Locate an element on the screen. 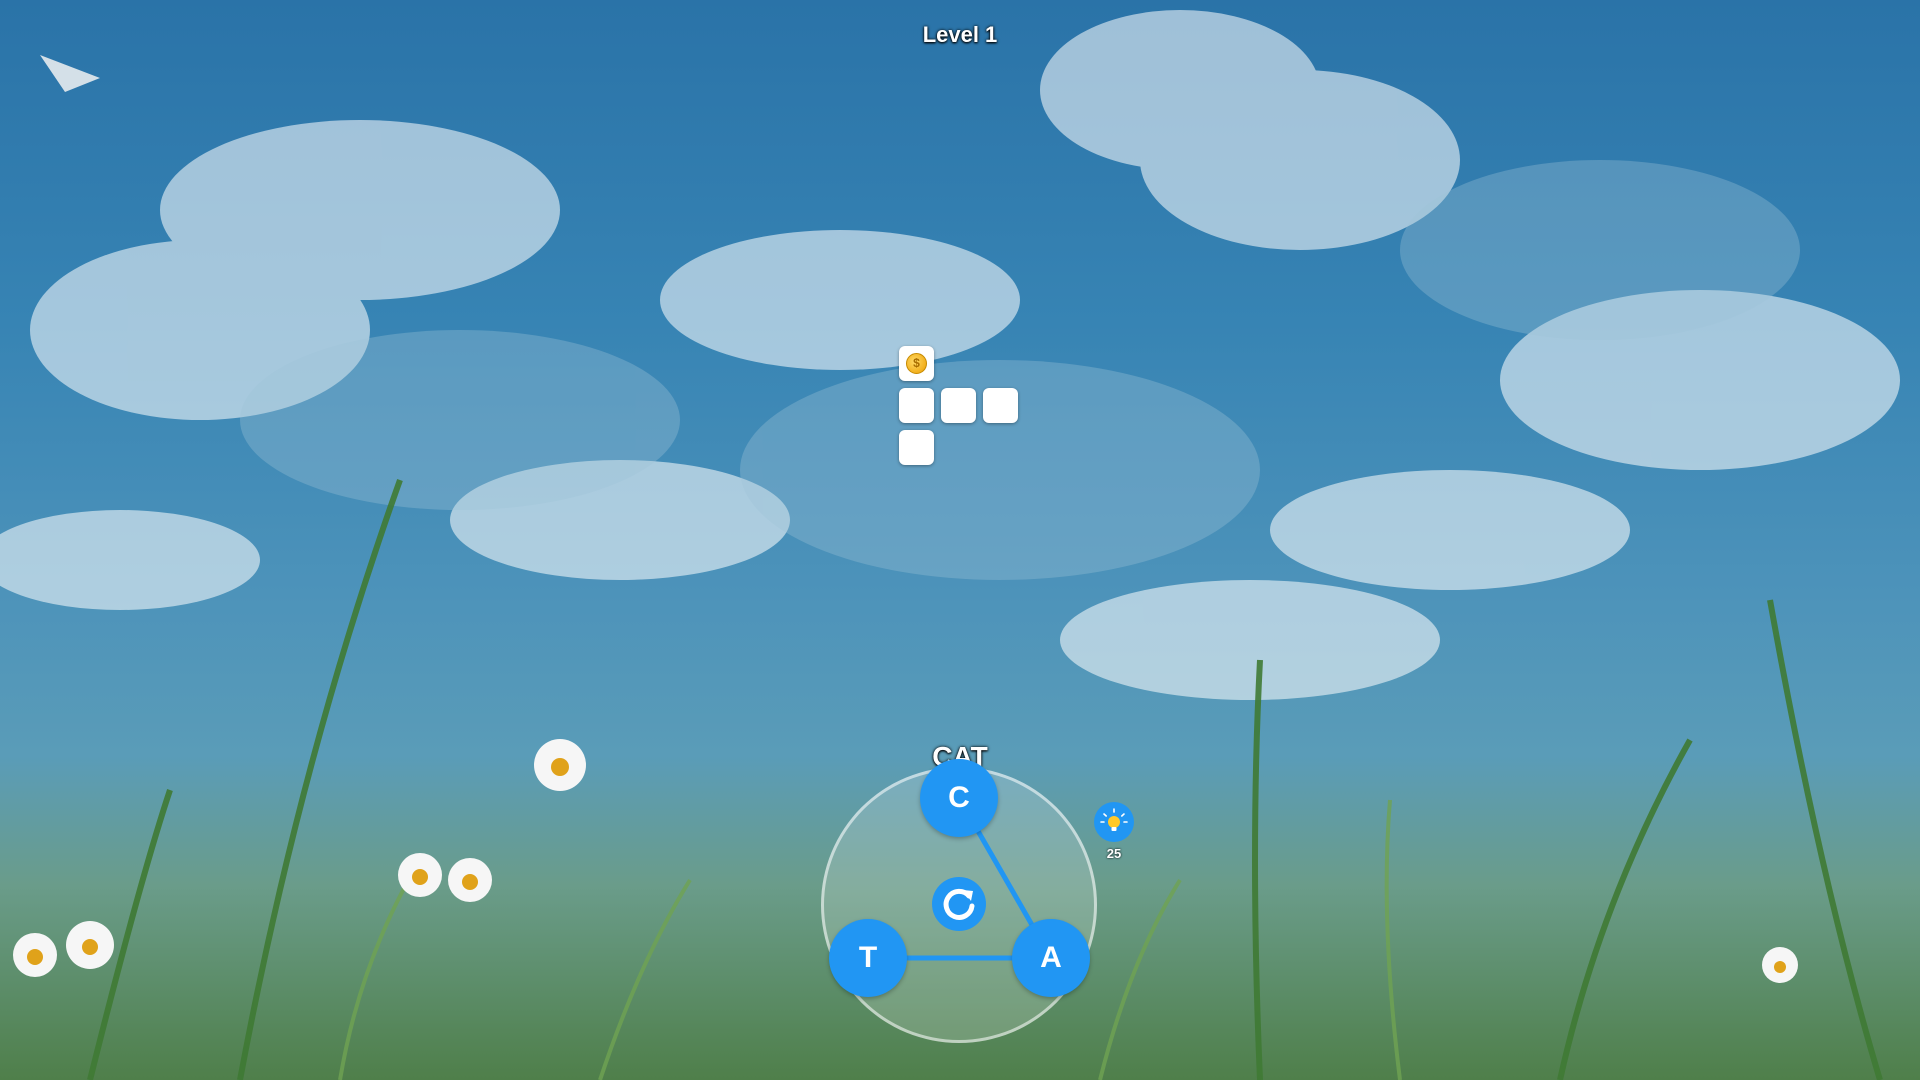  shuffle-button is located at coordinates (959, 904).